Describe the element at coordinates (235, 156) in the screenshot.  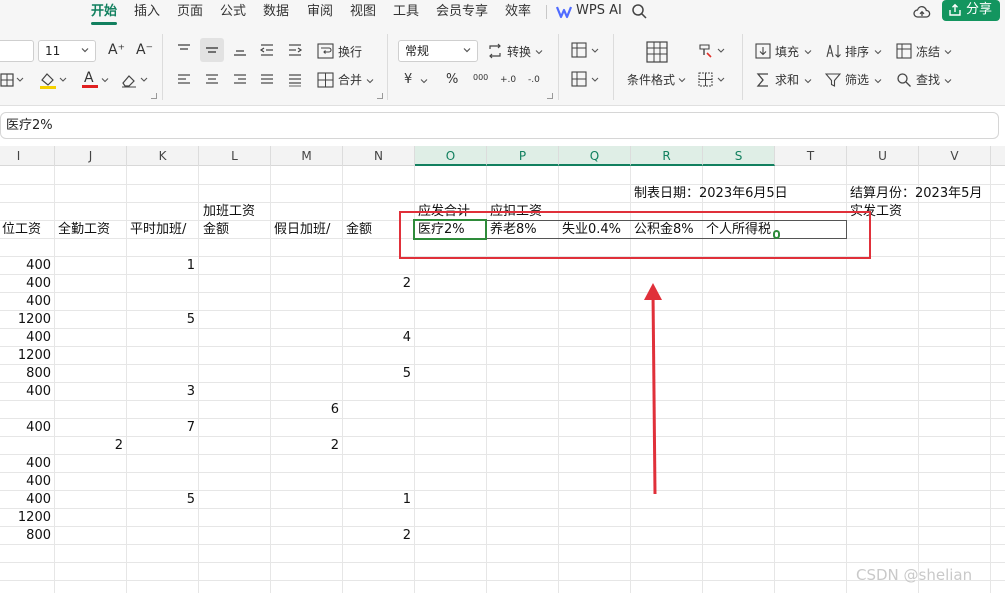
I see `column-header-L: L` at that location.